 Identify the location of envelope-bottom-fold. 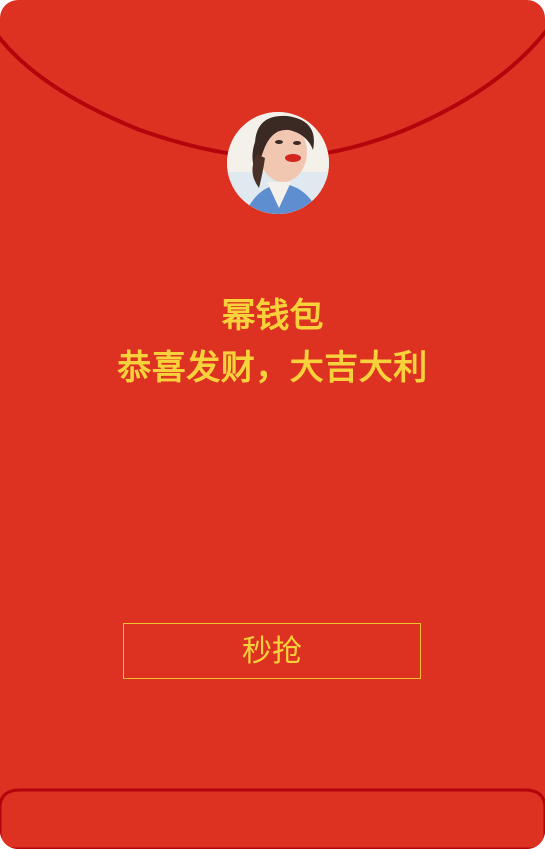
(272, 818).